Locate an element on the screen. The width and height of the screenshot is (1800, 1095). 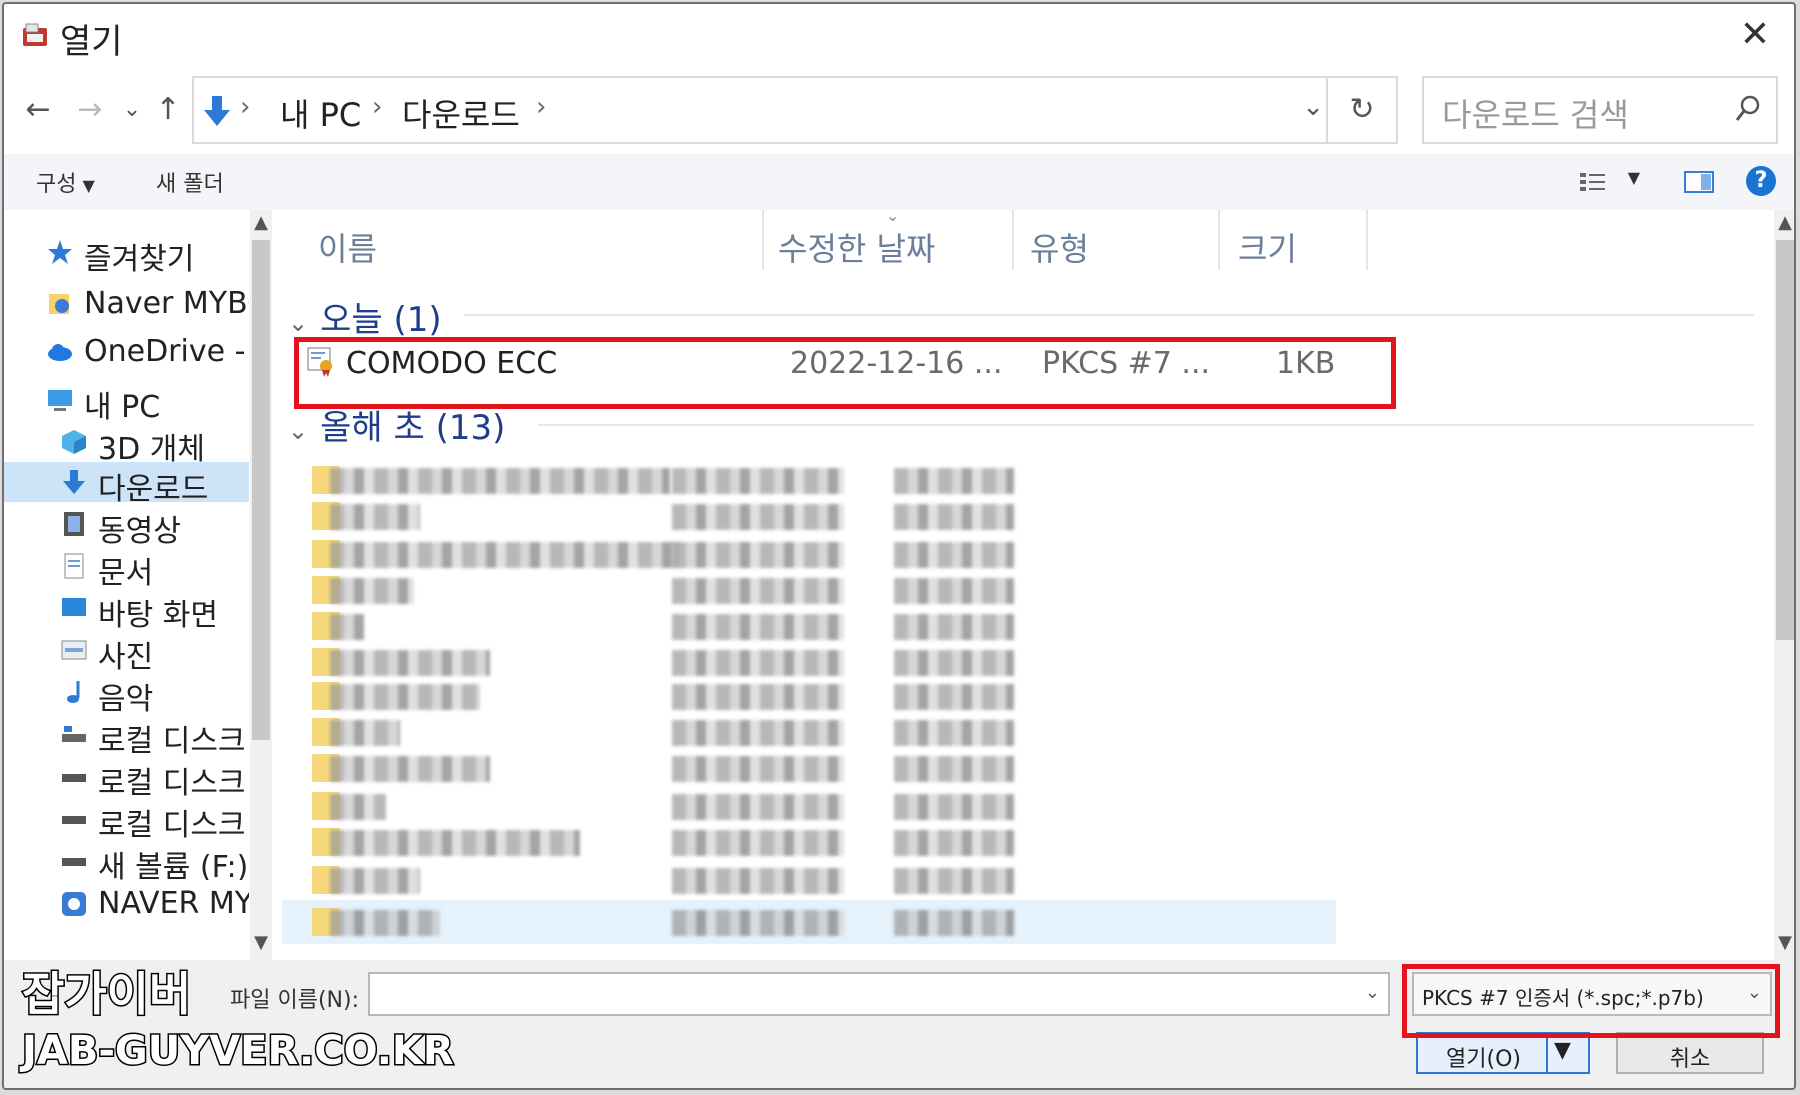
forward-button: → is located at coordinates (90, 110).